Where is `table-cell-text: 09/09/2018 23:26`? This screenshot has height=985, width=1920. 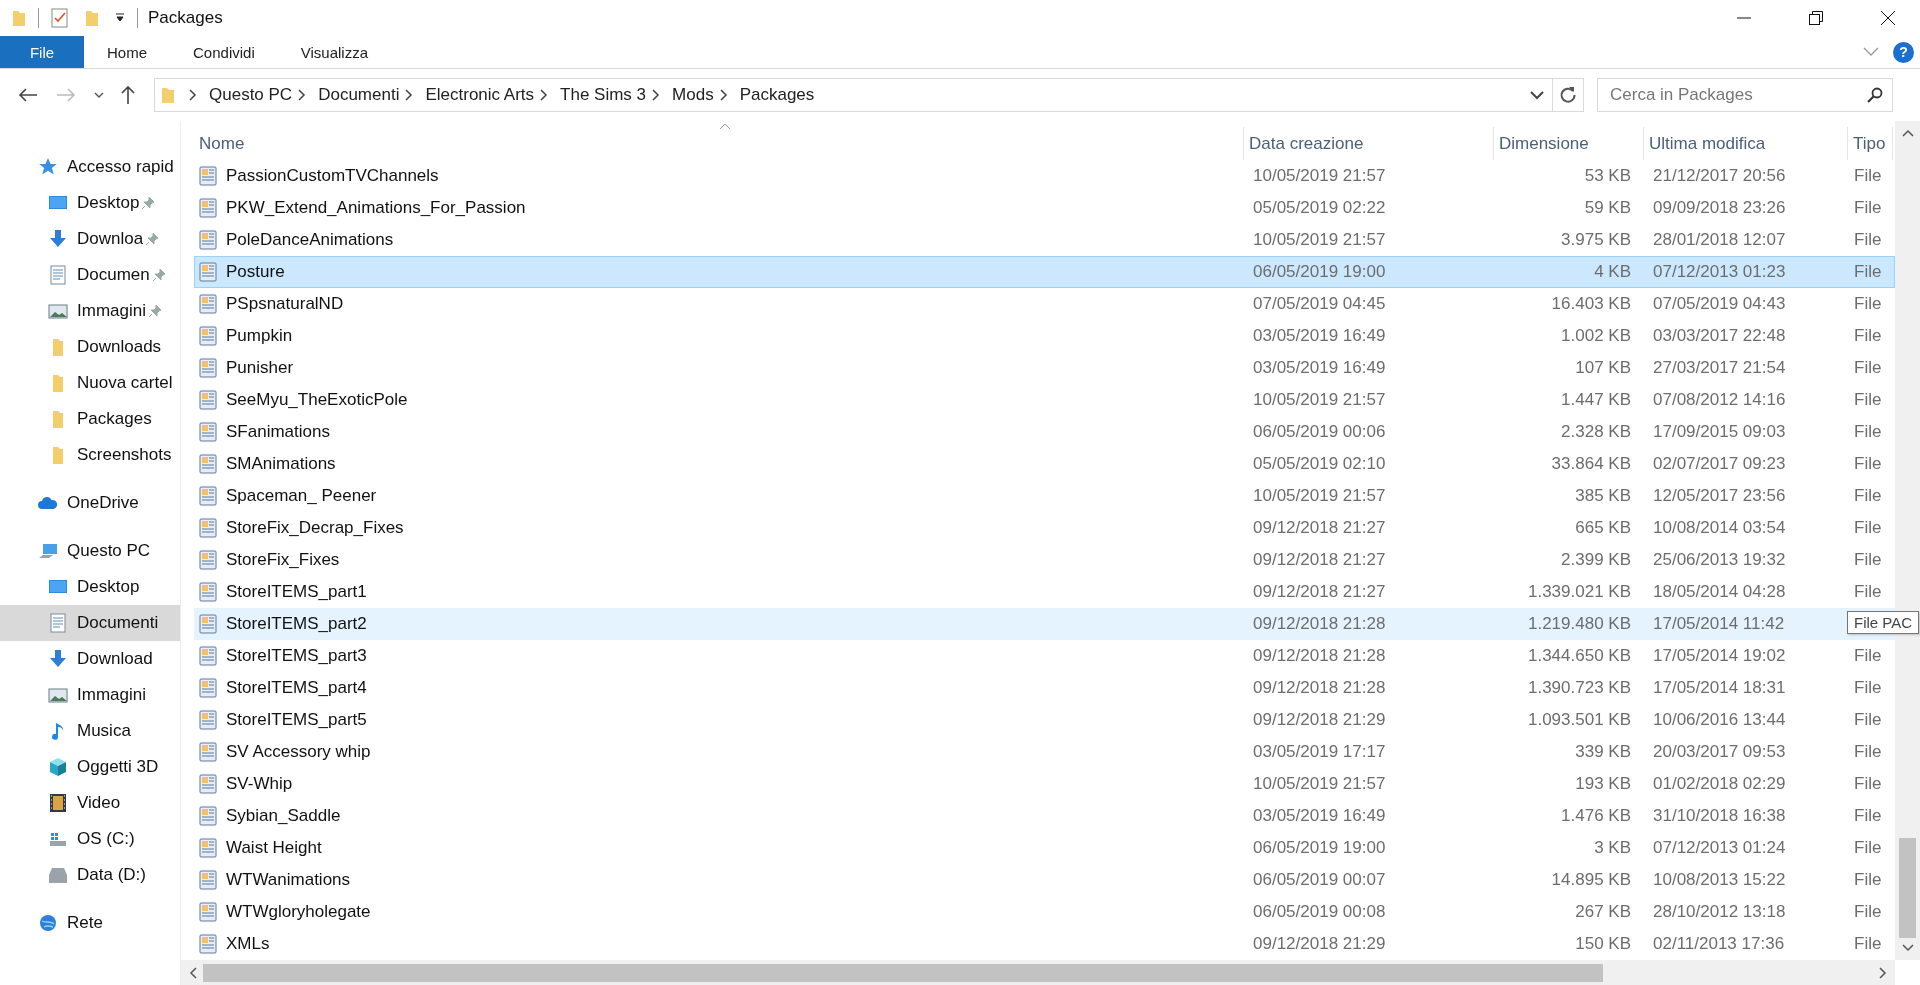 table-cell-text: 09/09/2018 23:26 is located at coordinates (1719, 208).